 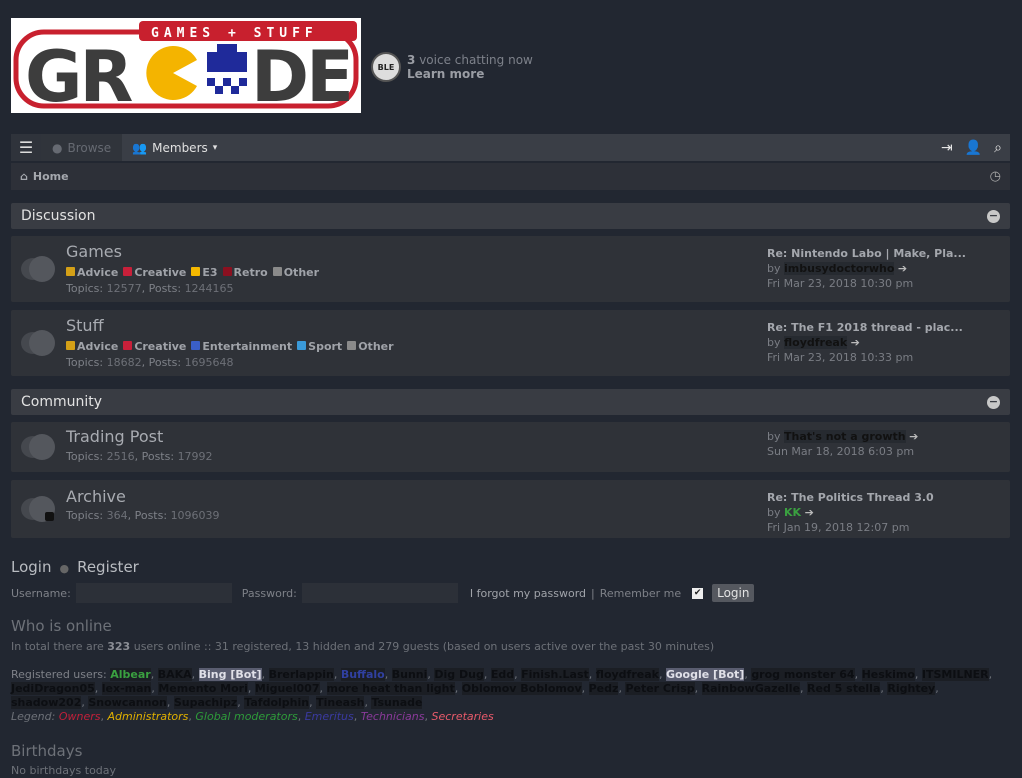 I want to click on login-button: Login, so click(x=733, y=593).